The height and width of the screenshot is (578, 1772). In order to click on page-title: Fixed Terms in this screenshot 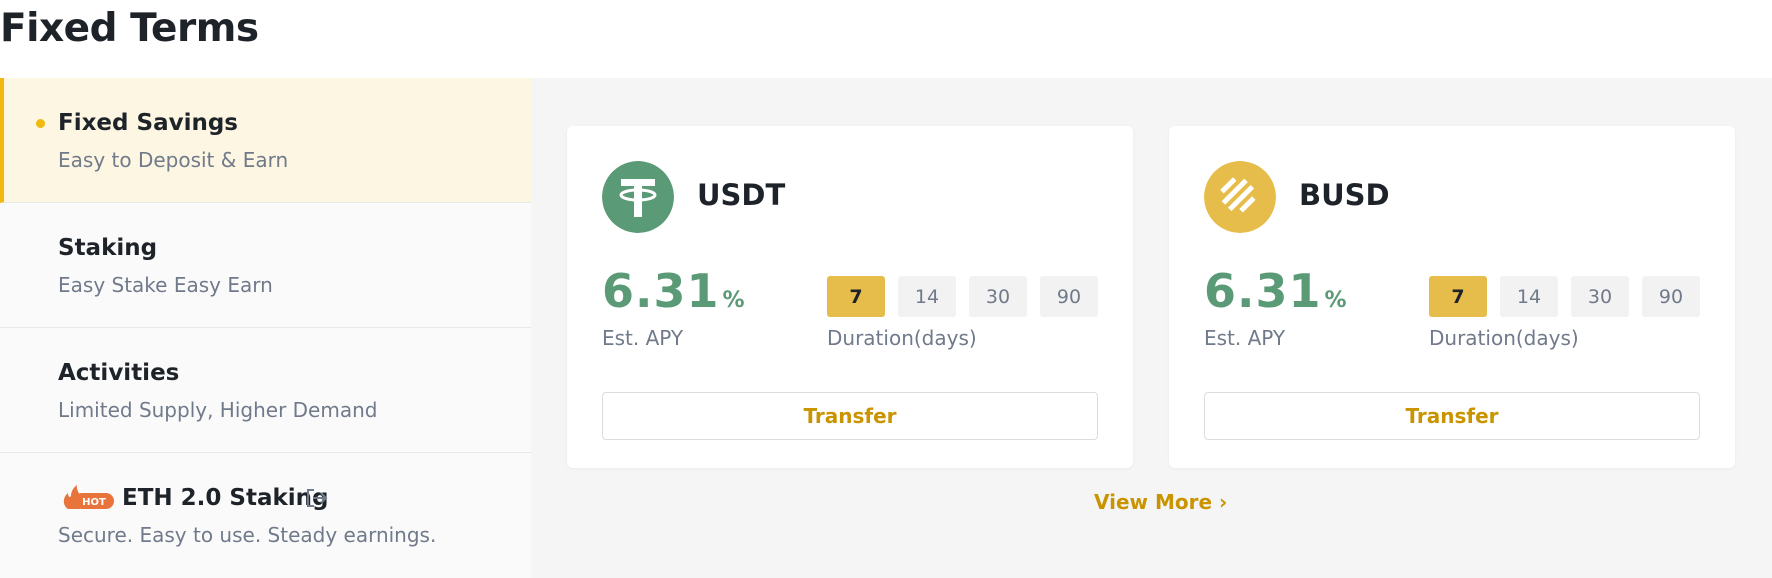, I will do `click(129, 28)`.